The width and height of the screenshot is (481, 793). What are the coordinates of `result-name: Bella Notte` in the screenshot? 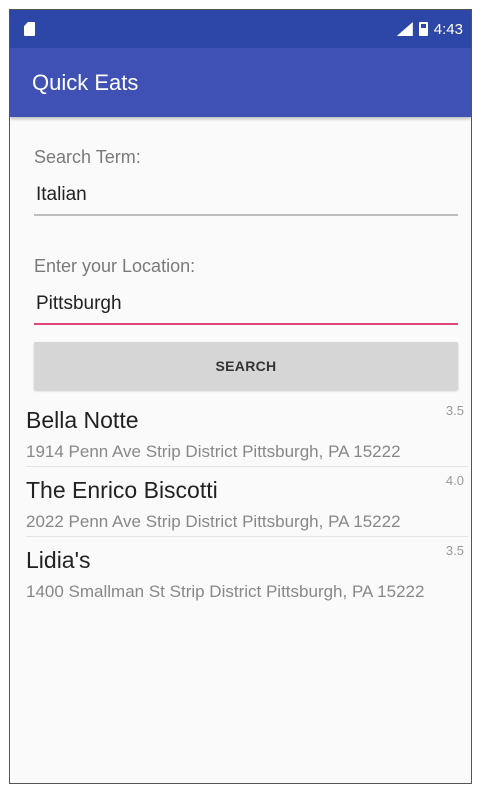 It's located at (82, 420).